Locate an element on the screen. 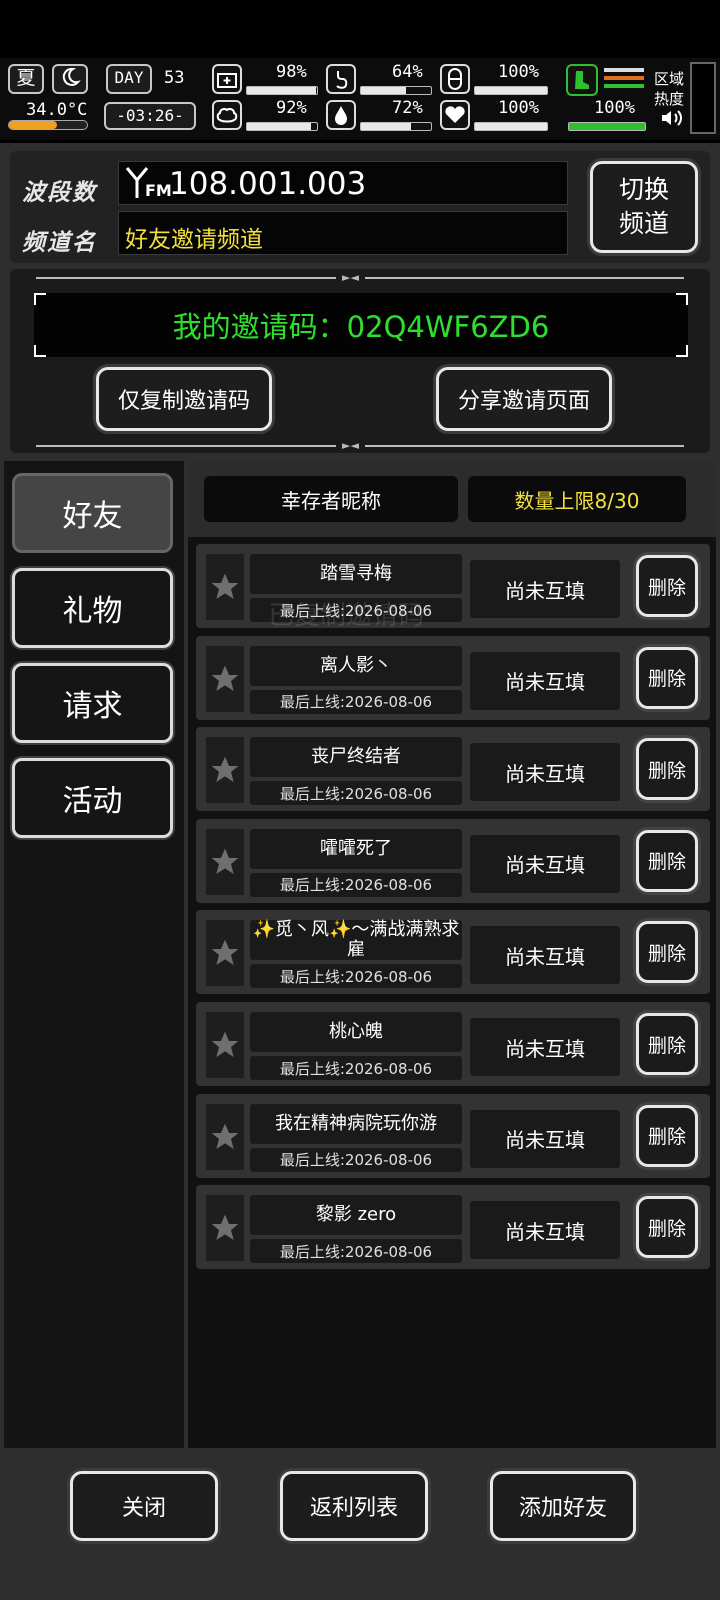 The height and width of the screenshot is (1600, 720). stat-water-value: 72% is located at coordinates (407, 108).